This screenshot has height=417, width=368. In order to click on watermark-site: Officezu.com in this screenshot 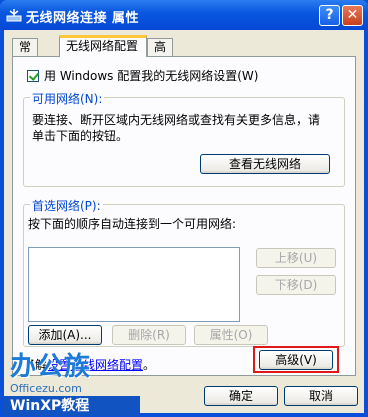, I will do `click(46, 388)`.